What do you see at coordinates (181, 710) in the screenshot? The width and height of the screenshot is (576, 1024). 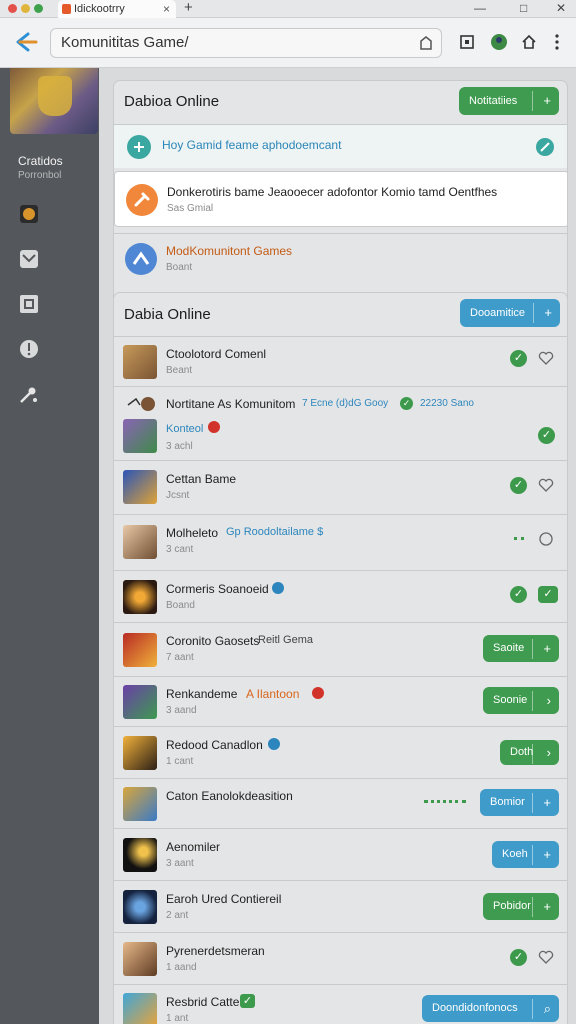 I see `item-subtitle: 3 aand` at bounding box center [181, 710].